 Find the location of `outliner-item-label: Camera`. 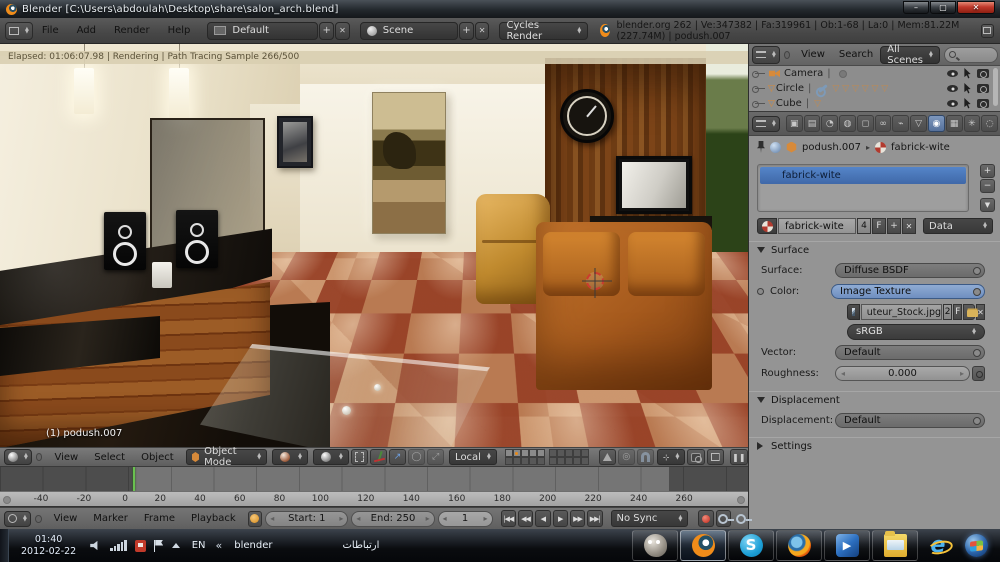

outliner-item-label: Camera is located at coordinates (803, 73).